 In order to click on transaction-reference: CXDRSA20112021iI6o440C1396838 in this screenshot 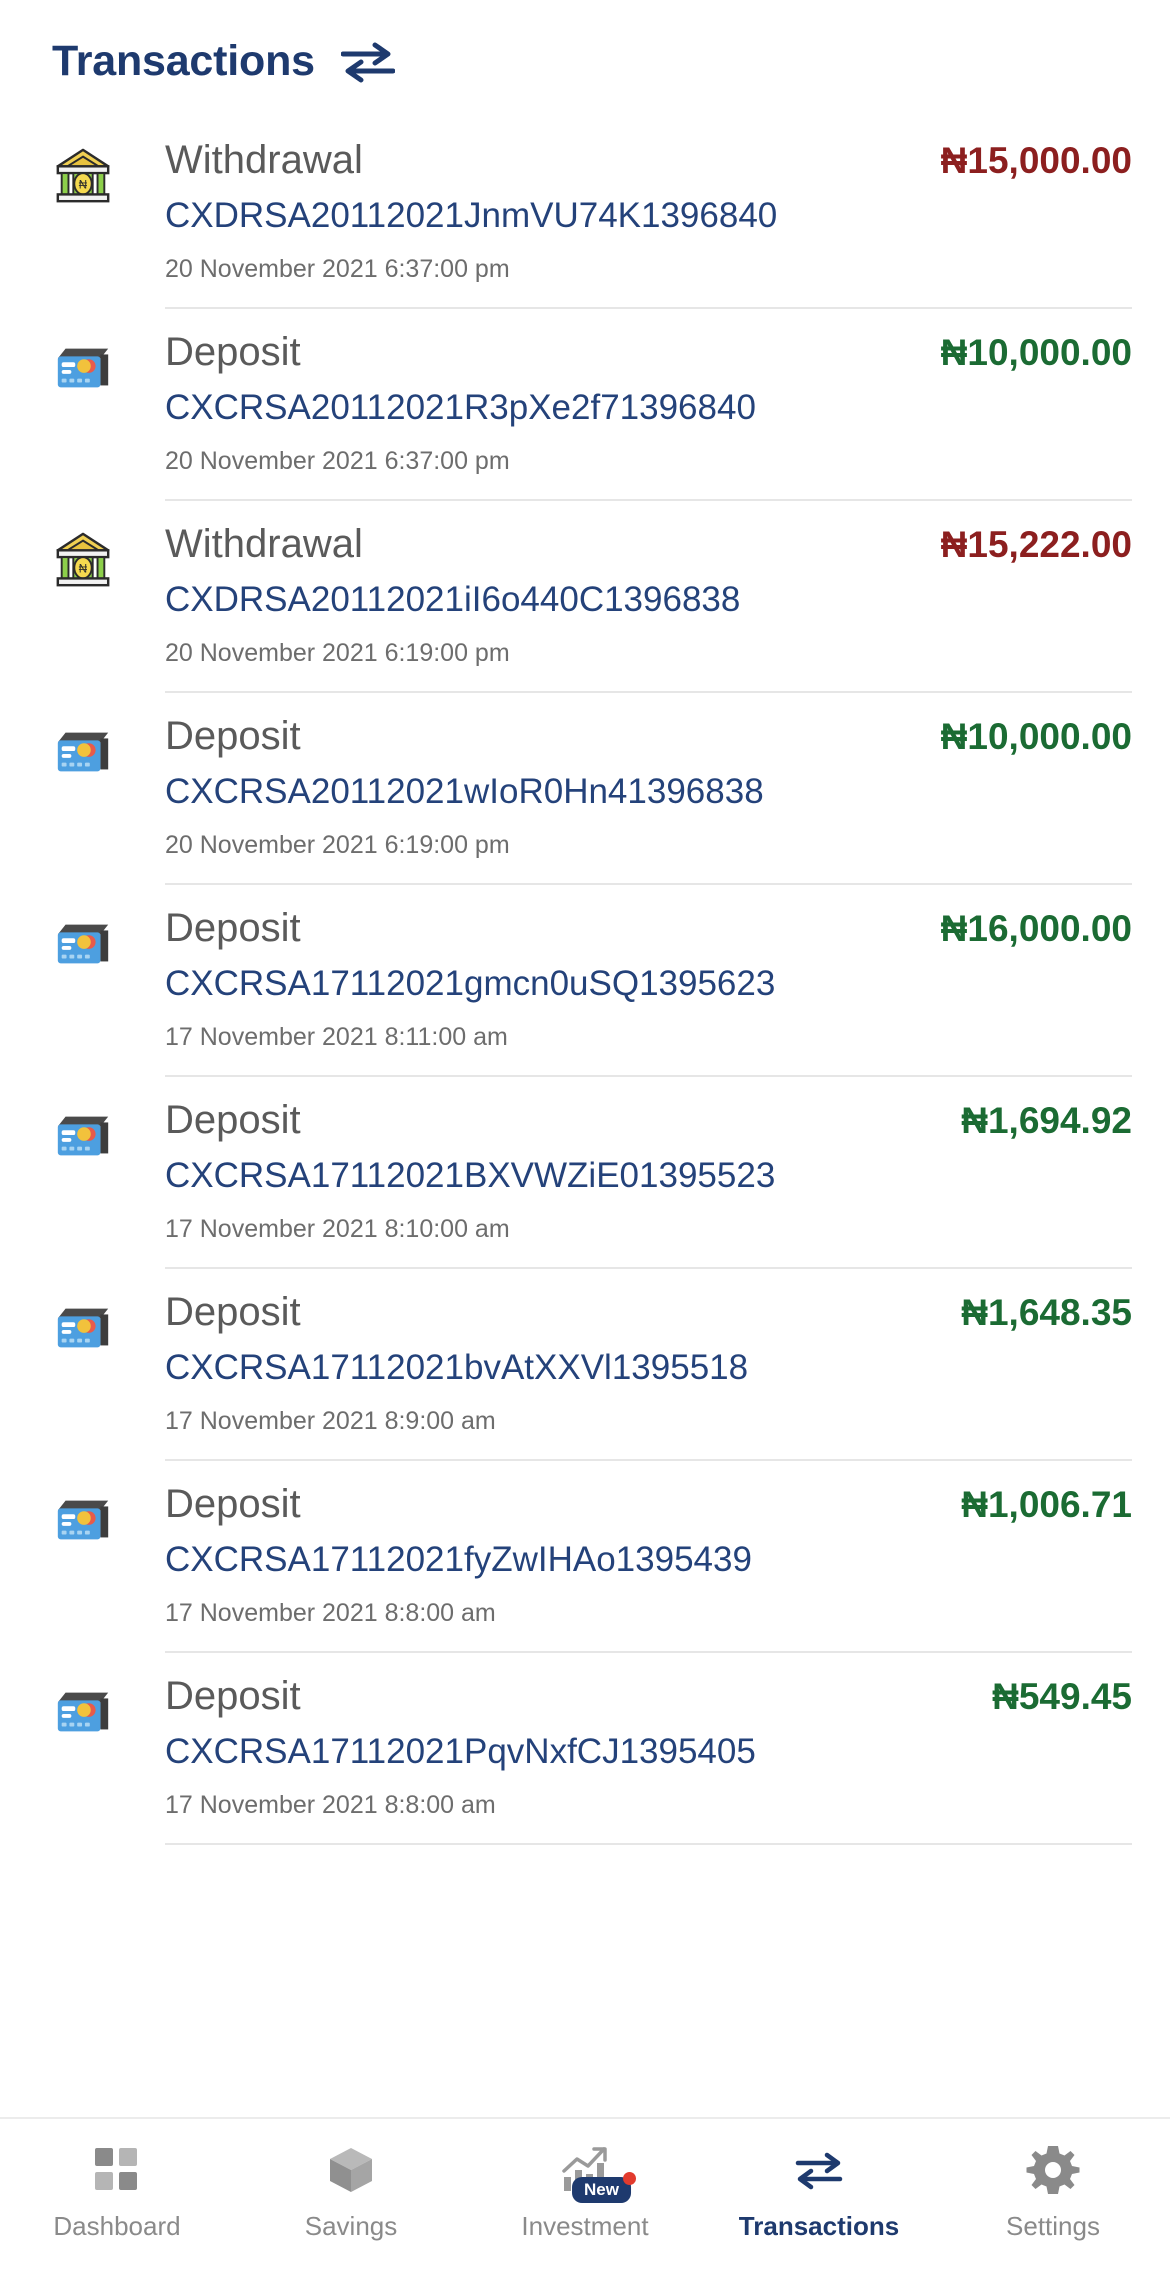, I will do `click(648, 600)`.